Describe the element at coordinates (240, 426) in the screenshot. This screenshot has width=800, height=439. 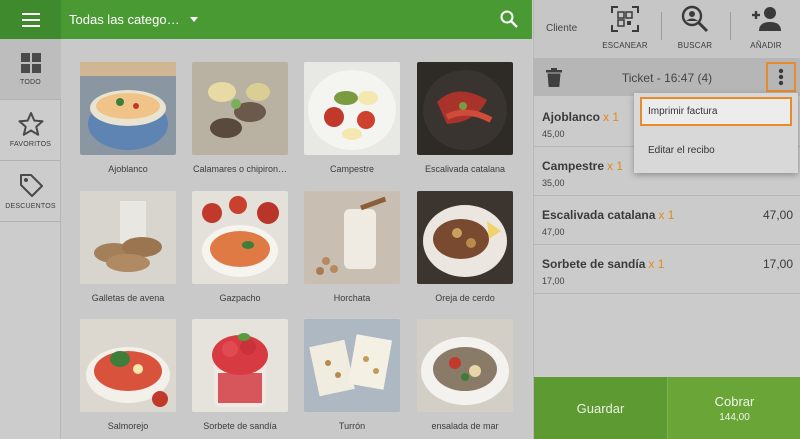
I see `product-name: Sorbete de sandía` at that location.